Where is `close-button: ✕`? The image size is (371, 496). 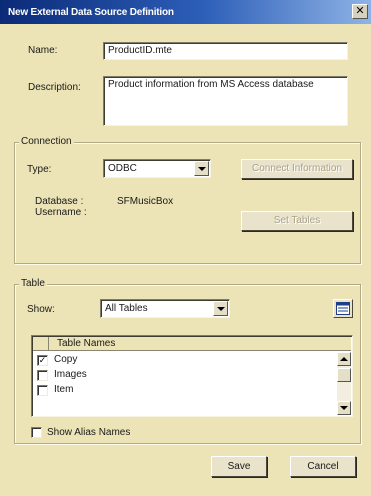
close-button: ✕ is located at coordinates (360, 11).